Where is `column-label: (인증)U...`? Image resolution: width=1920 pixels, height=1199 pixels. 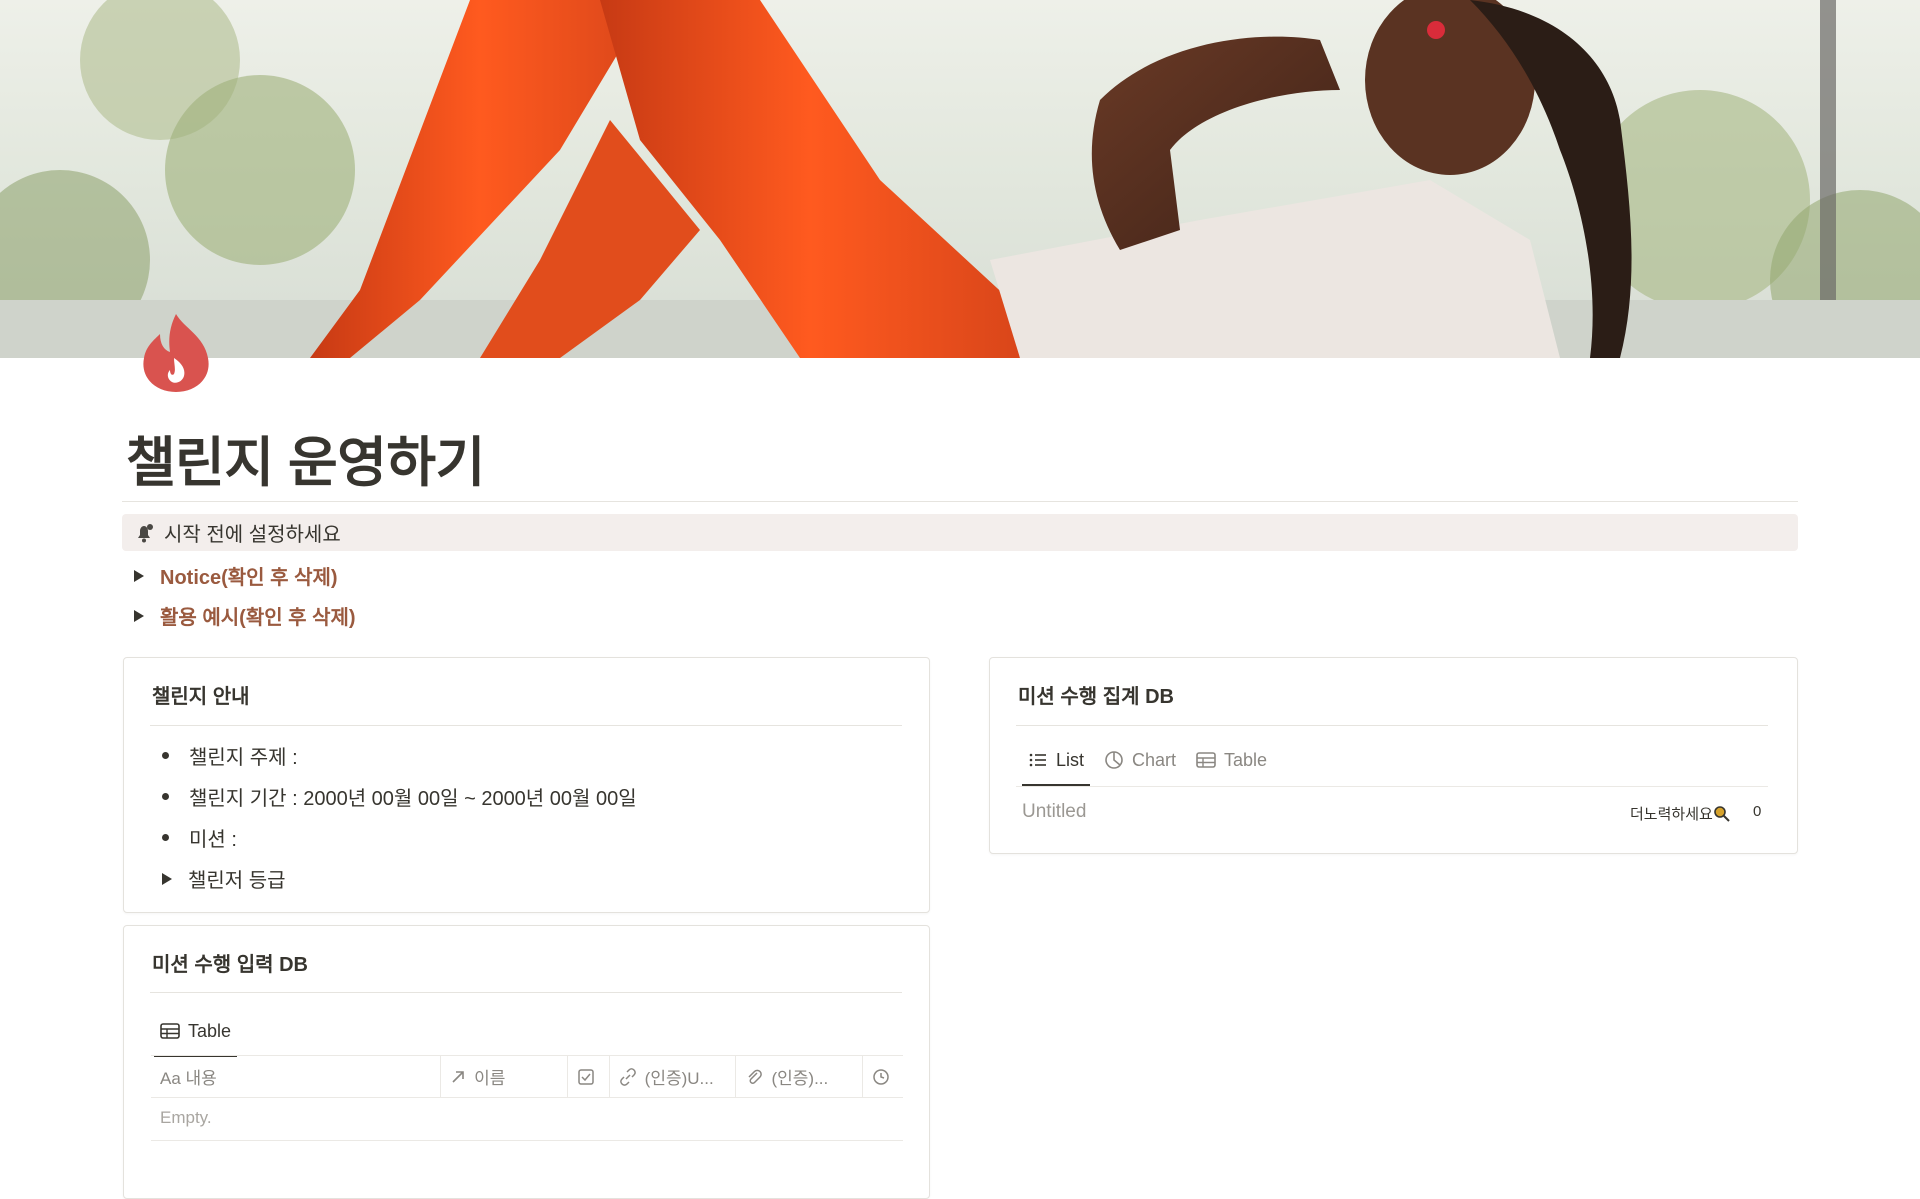
column-label: (인증)U... is located at coordinates (679, 1078).